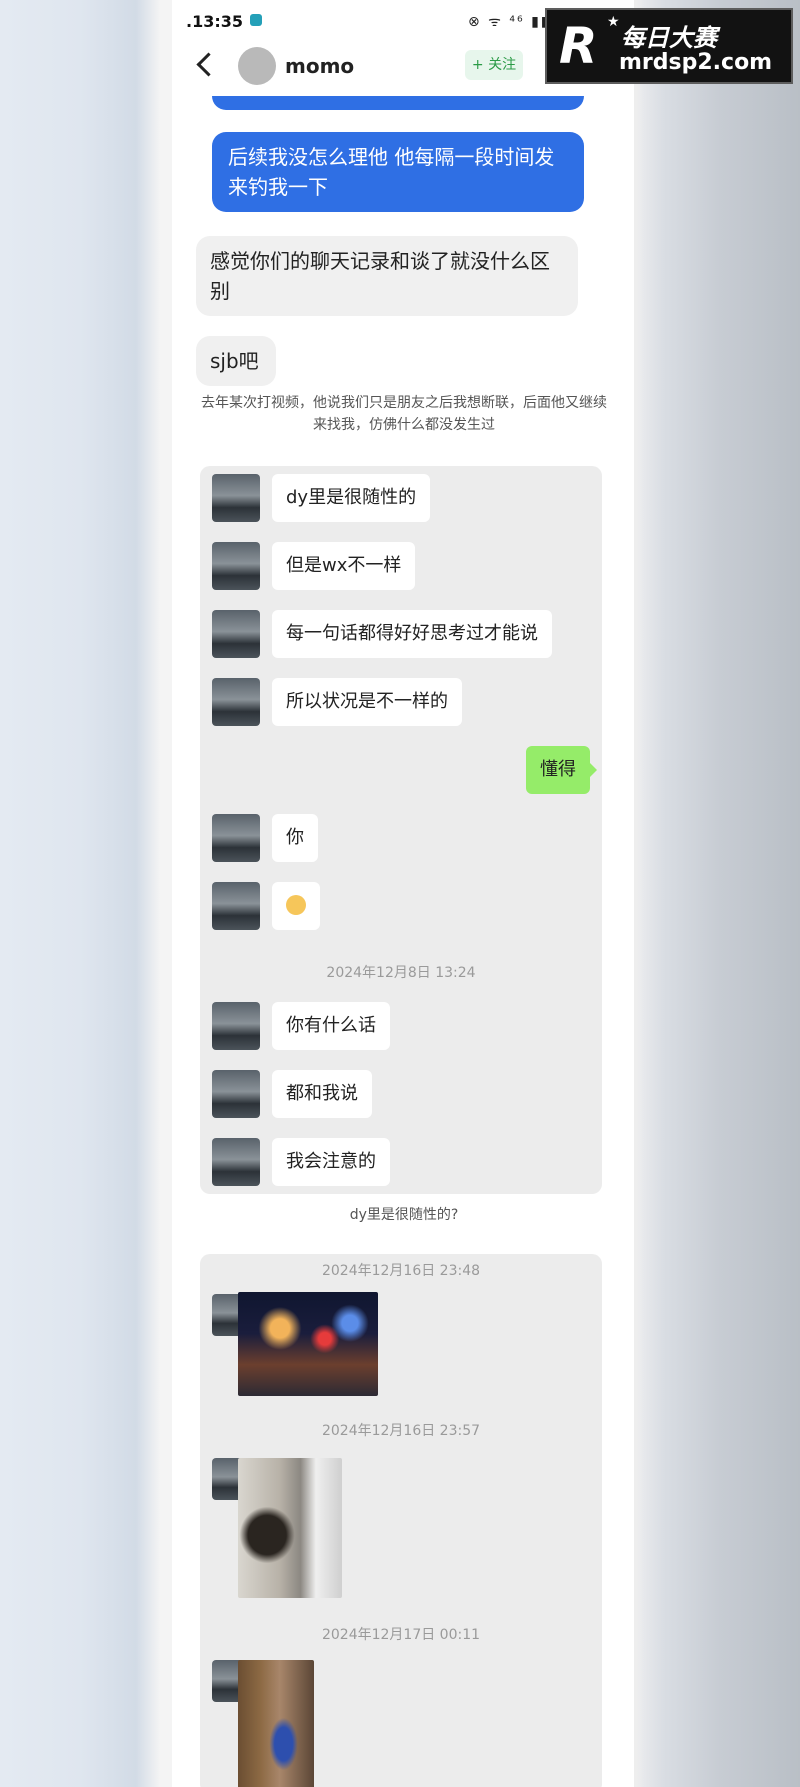 This screenshot has width=800, height=1787. Describe the element at coordinates (494, 65) in the screenshot. I see `follow-button: + 关注` at that location.